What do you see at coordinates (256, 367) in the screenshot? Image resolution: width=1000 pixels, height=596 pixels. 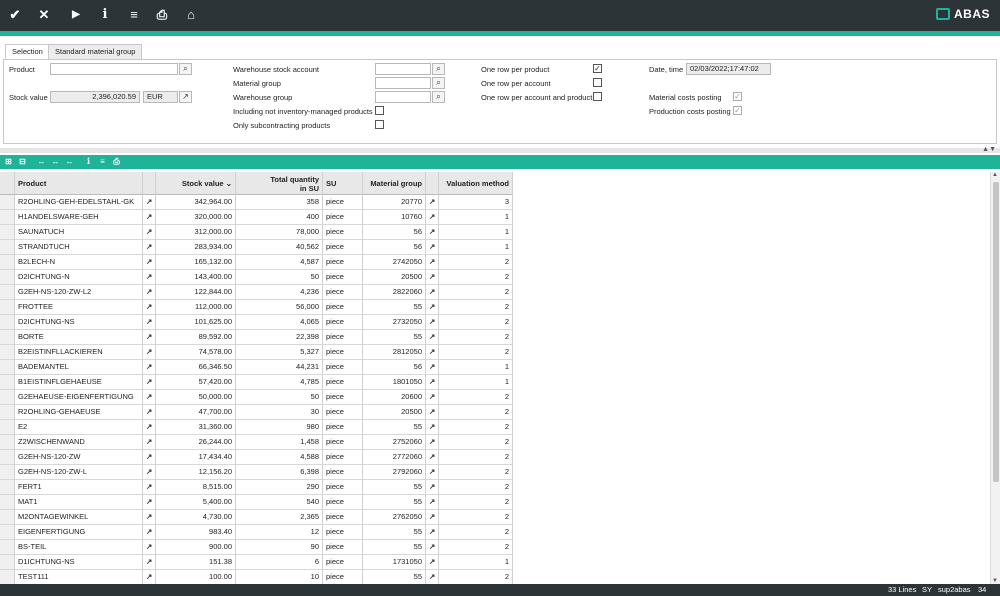 I see `table-row: BADEMANTEL ↗ 66,346.50 44,231 piece 56 ↗ 1` at bounding box center [256, 367].